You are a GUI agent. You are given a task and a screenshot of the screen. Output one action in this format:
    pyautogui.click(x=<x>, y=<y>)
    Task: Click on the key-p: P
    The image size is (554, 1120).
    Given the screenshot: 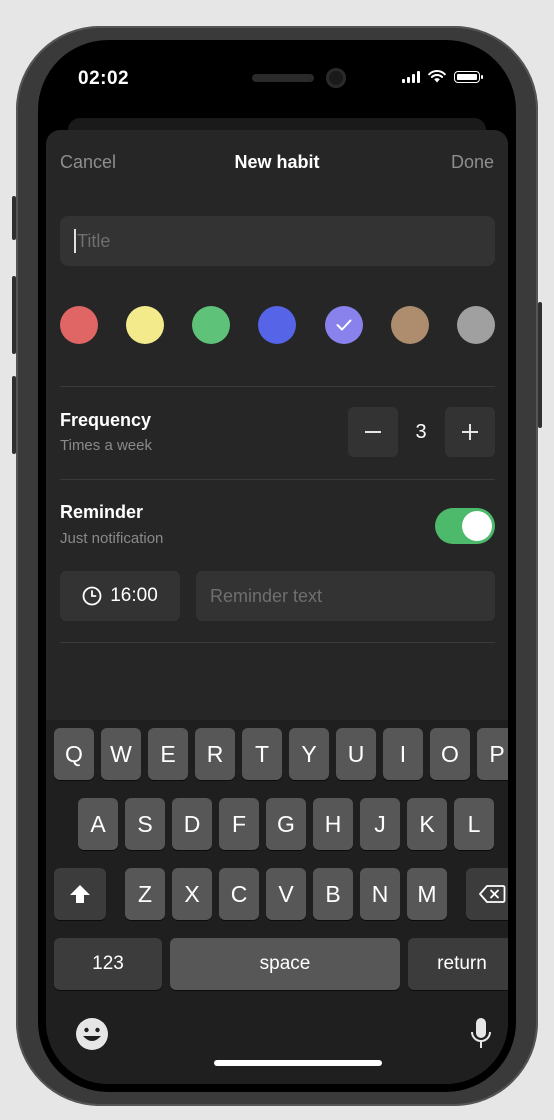 What is the action you would take?
    pyautogui.click(x=492, y=754)
    